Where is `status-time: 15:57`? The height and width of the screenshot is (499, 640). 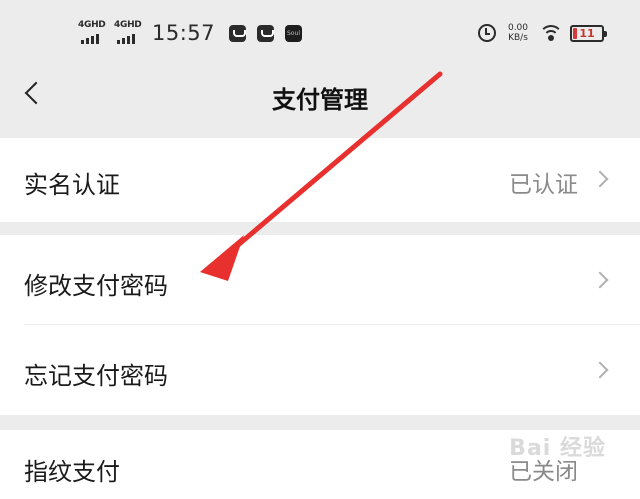
status-time: 15:57 is located at coordinates (184, 33).